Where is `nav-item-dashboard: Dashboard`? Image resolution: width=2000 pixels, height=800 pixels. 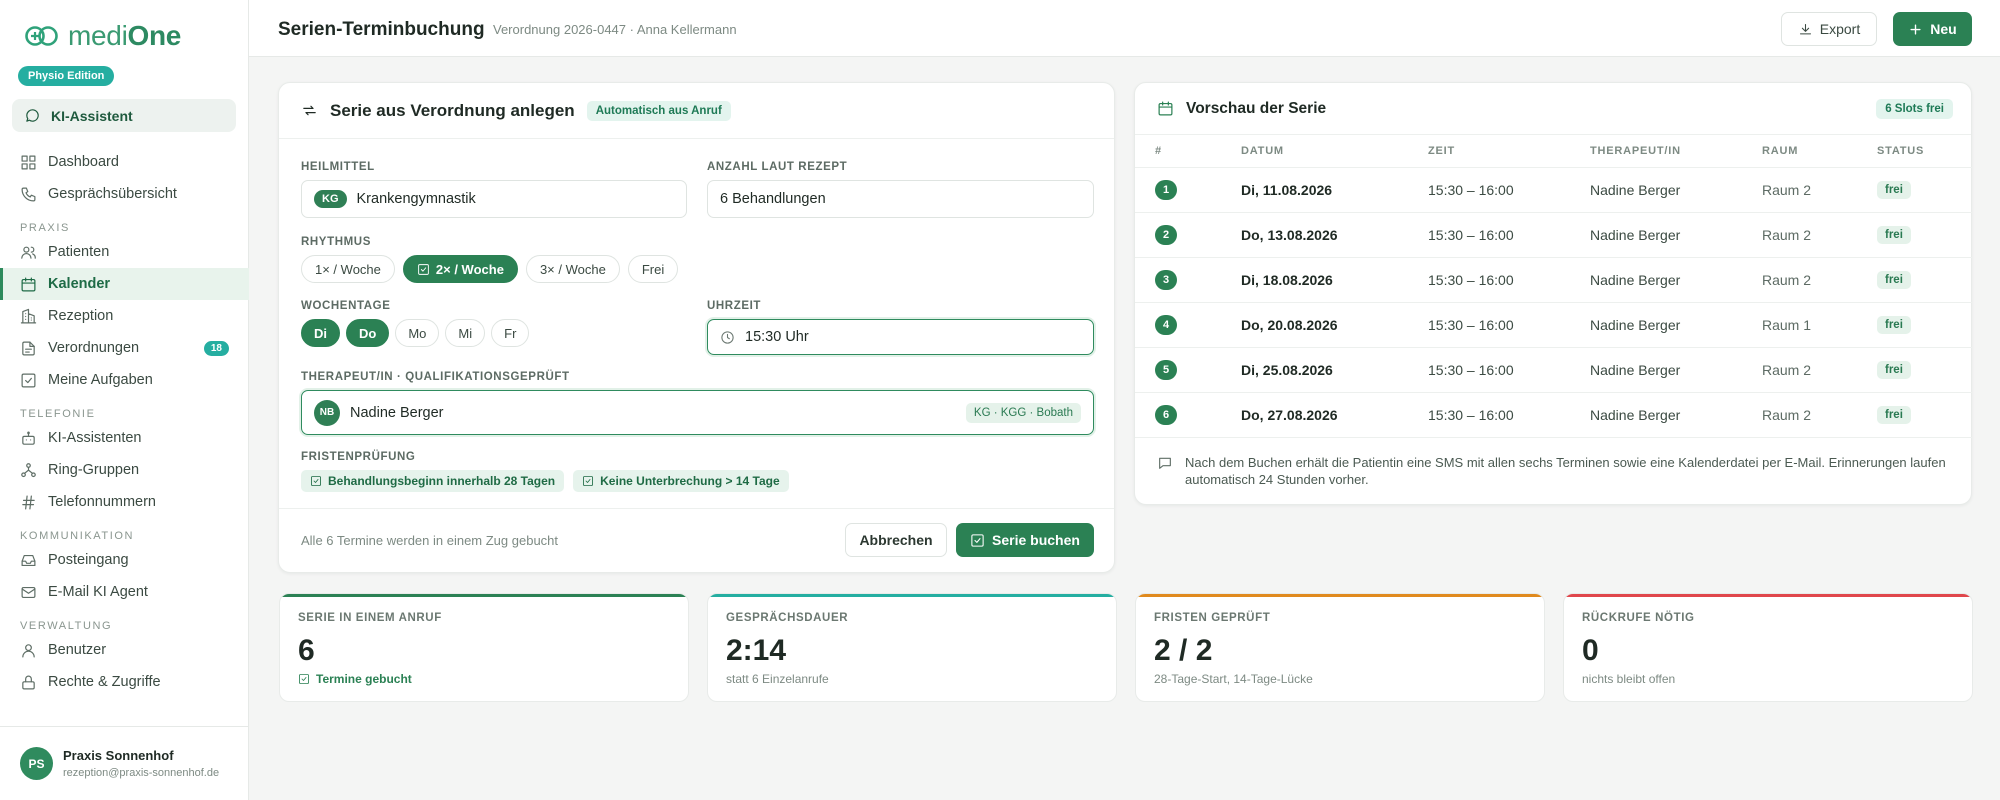
nav-item-dashboard: Dashboard is located at coordinates (124, 162).